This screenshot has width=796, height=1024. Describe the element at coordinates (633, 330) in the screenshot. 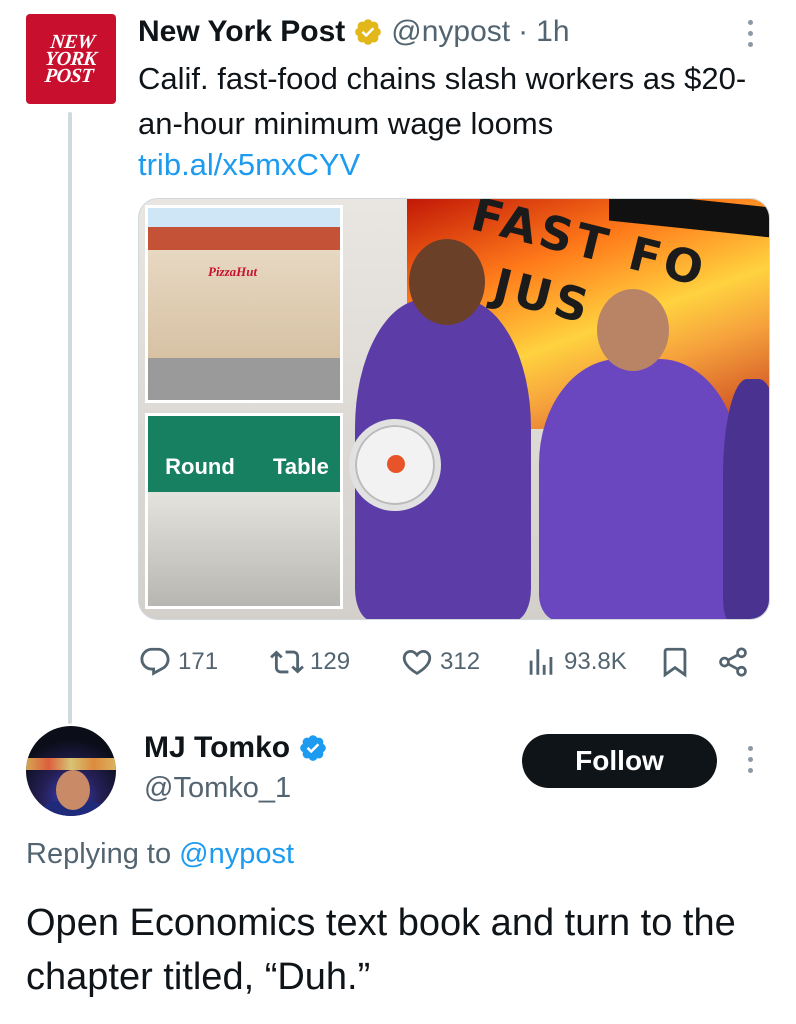

I see `protester-middle-head` at that location.